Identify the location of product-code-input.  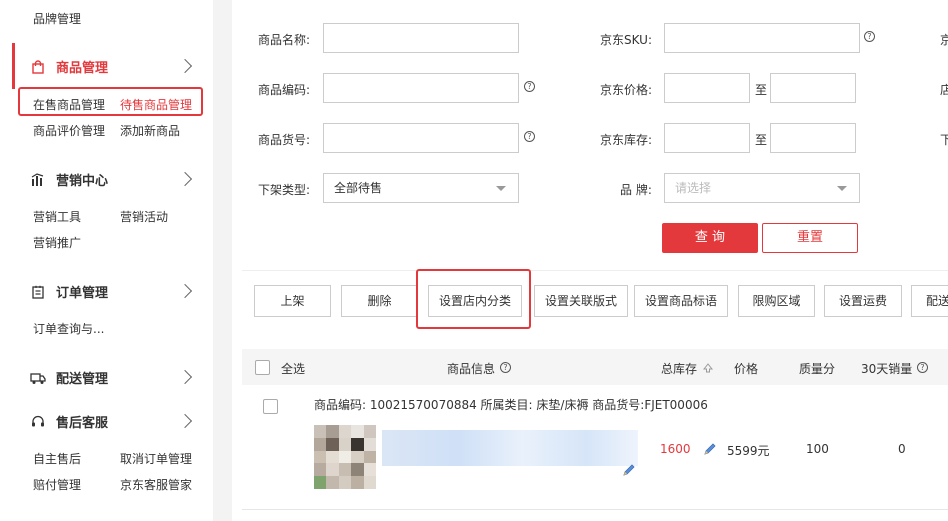
(421, 88).